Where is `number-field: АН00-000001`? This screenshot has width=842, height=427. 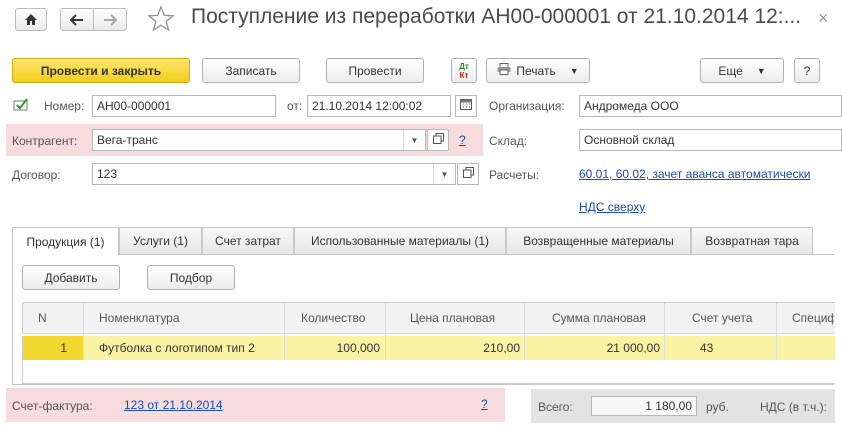
number-field: АН00-000001 is located at coordinates (184, 106).